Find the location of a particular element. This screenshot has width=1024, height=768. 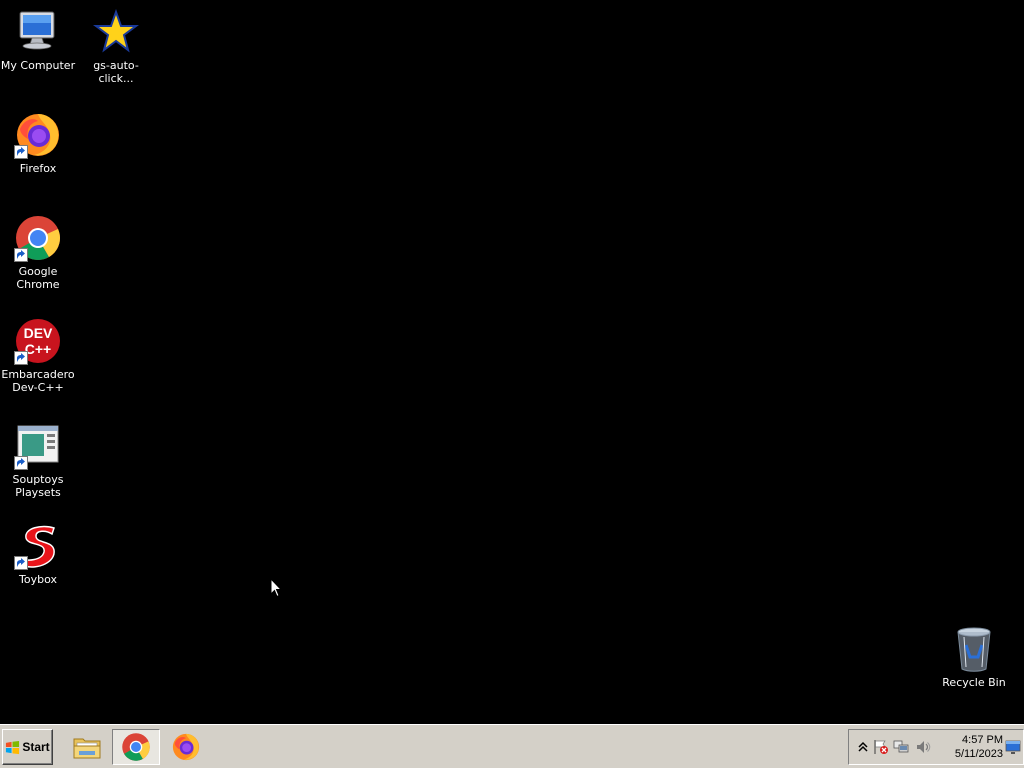

desktop-icon-label: Google Chrome is located at coordinates (38, 278).